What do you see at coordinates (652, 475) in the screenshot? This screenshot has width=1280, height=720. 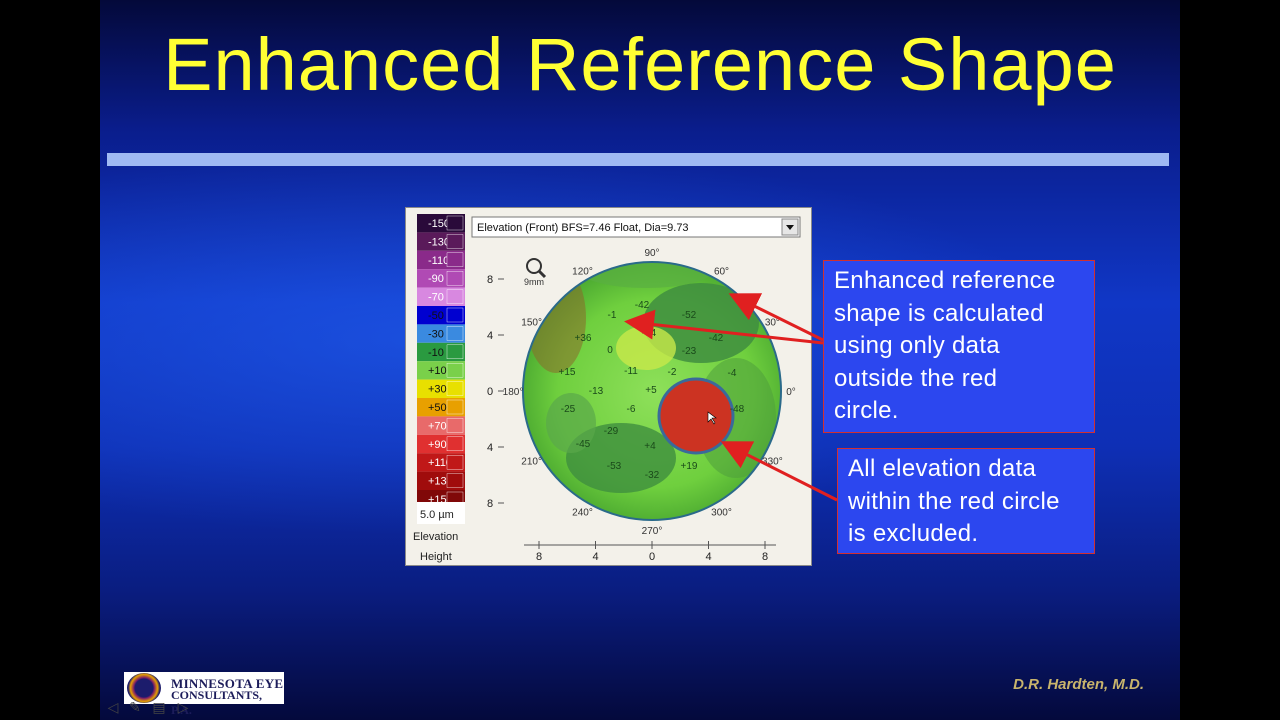 I see `elevation-value: -32` at bounding box center [652, 475].